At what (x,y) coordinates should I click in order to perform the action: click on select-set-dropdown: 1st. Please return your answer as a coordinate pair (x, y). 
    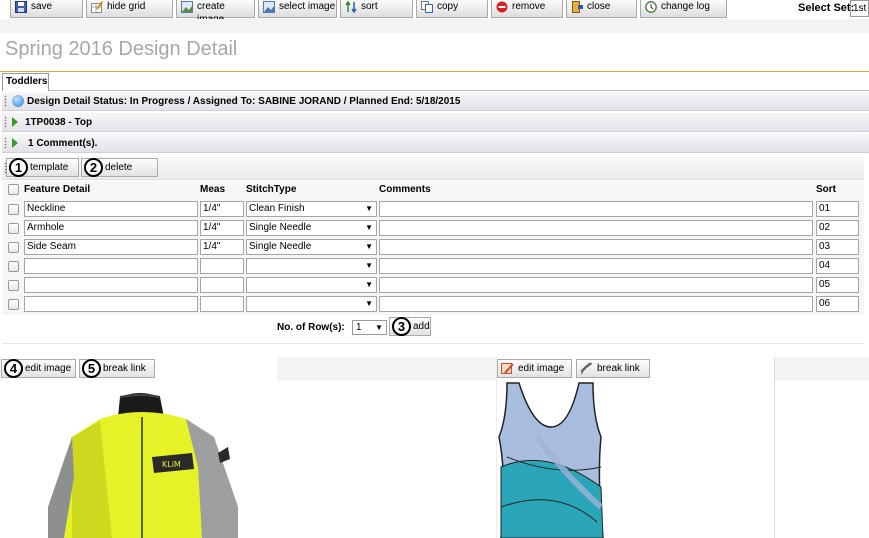
    Looking at the image, I should click on (859, 8).